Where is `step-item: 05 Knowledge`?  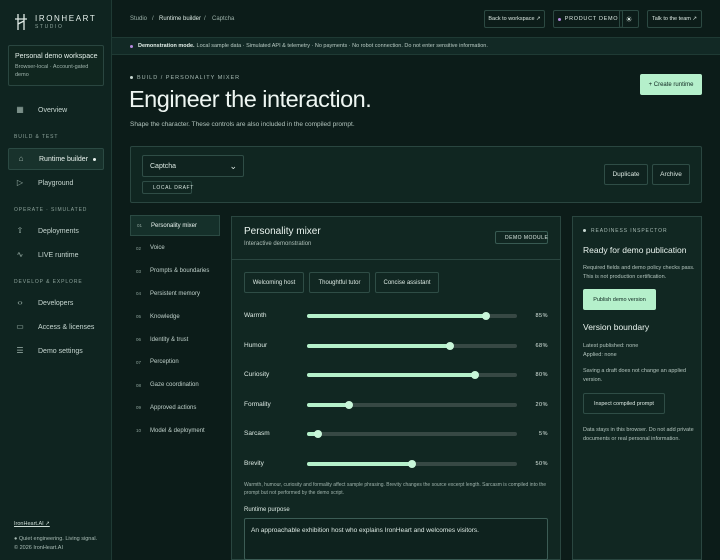 step-item: 05 Knowledge is located at coordinates (175, 316).